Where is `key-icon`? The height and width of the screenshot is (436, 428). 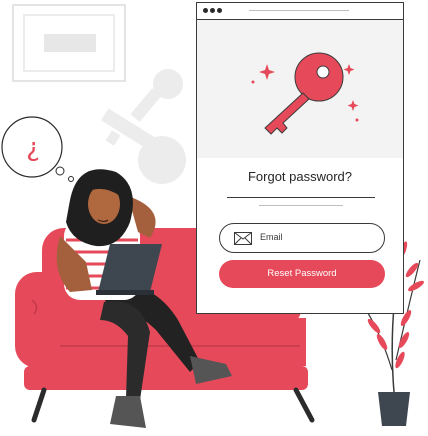
key-icon is located at coordinates (305, 93).